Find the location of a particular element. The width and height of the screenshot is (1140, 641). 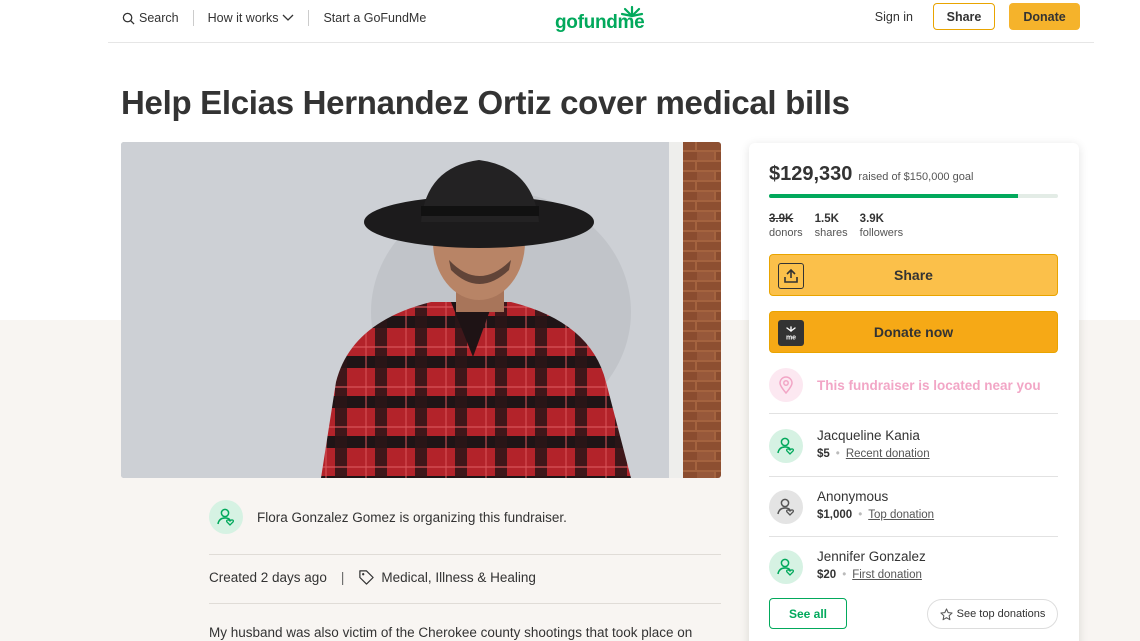

search-link: Search is located at coordinates (157, 18).